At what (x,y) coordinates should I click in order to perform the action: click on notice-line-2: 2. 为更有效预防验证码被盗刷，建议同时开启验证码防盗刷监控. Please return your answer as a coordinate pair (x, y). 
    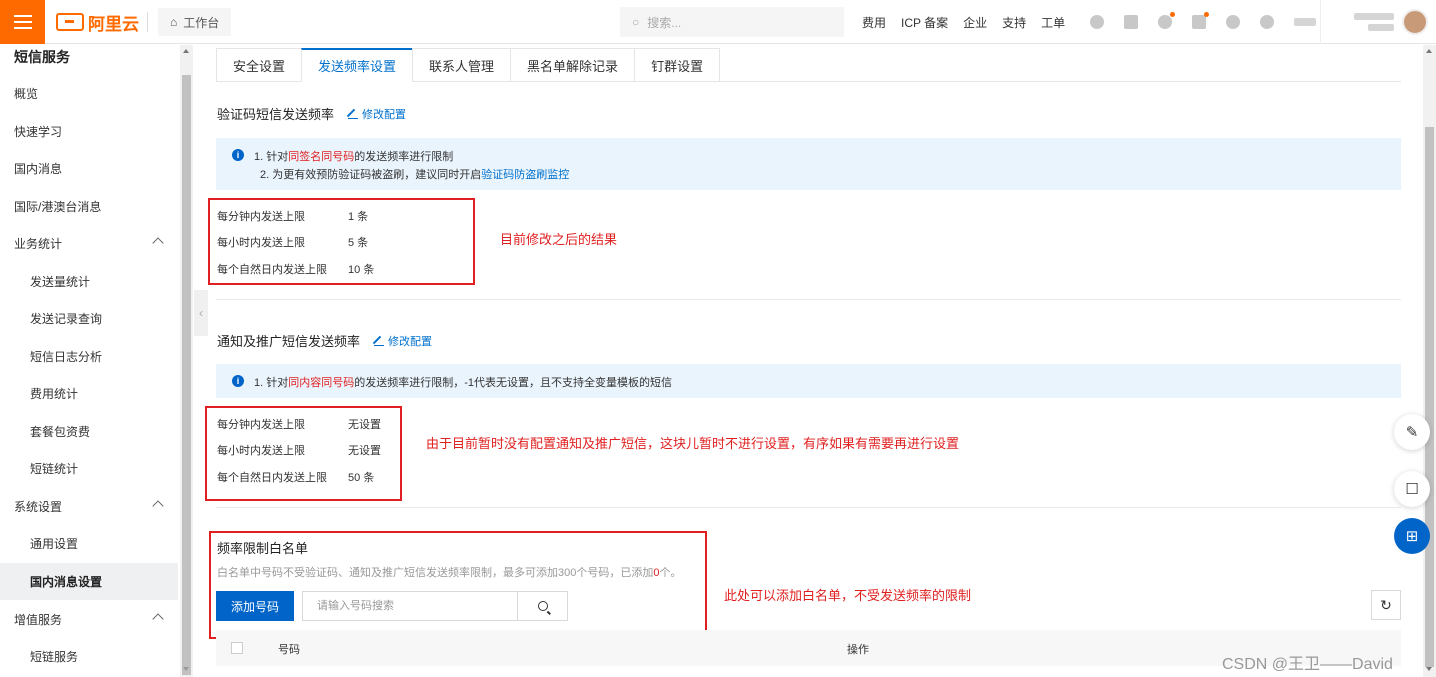
    Looking at the image, I should click on (415, 175).